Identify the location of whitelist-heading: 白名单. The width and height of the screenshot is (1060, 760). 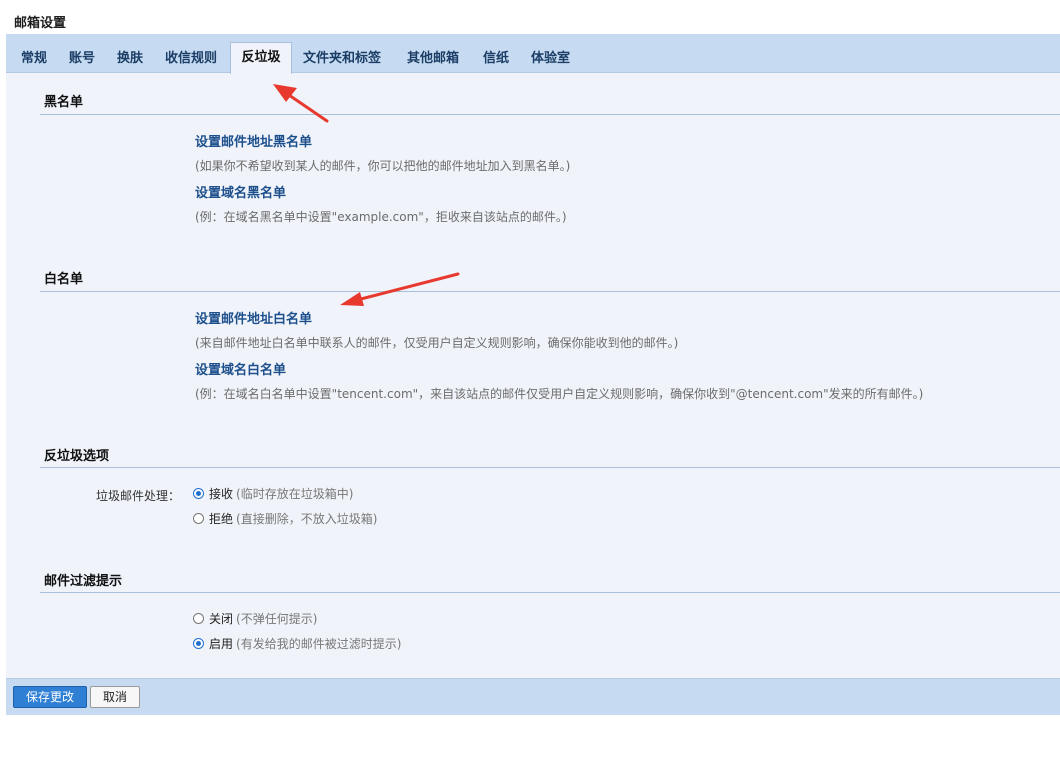
(64, 279).